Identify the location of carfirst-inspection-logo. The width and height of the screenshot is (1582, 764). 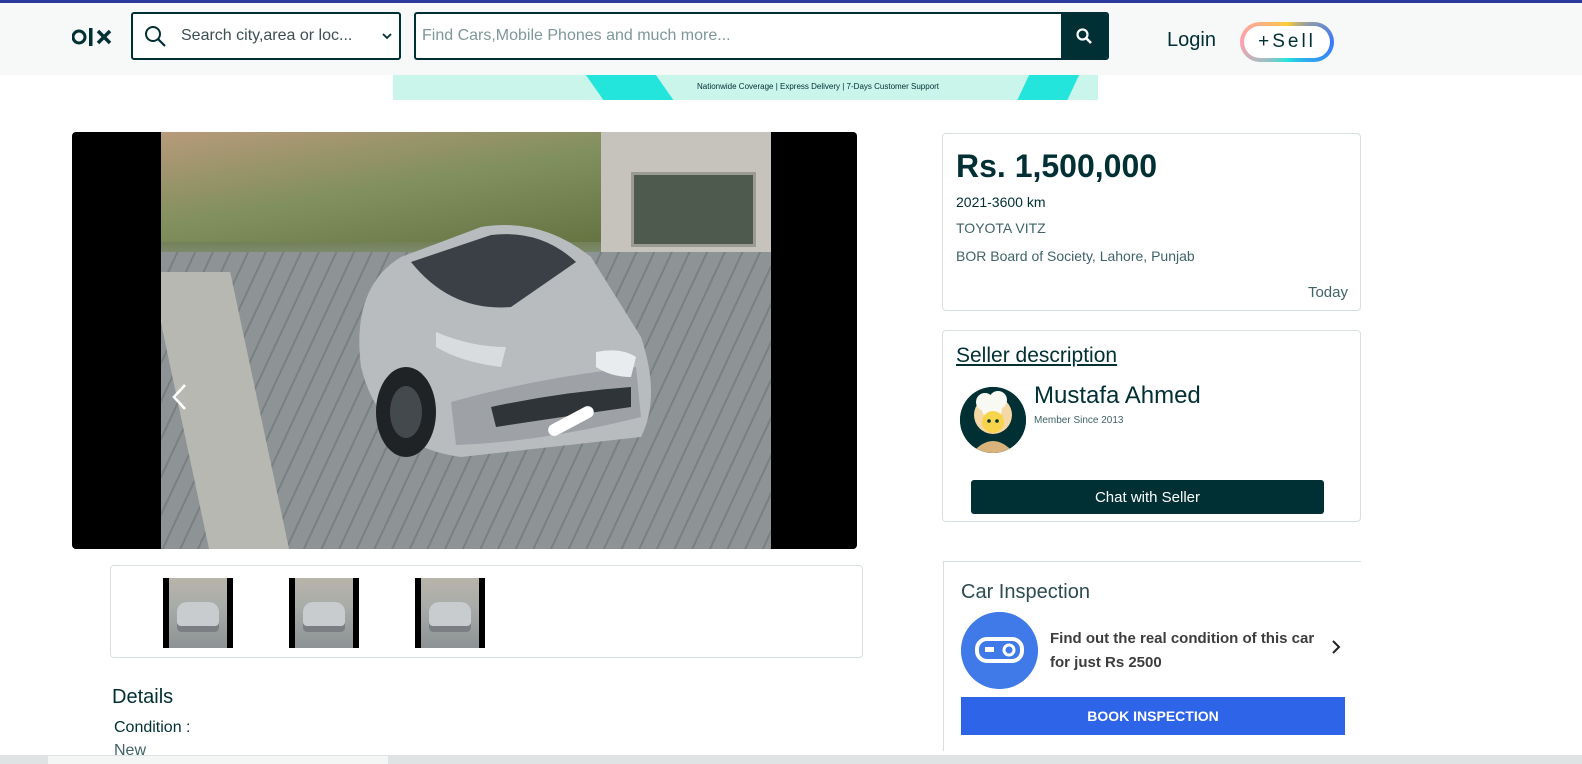
(999, 650).